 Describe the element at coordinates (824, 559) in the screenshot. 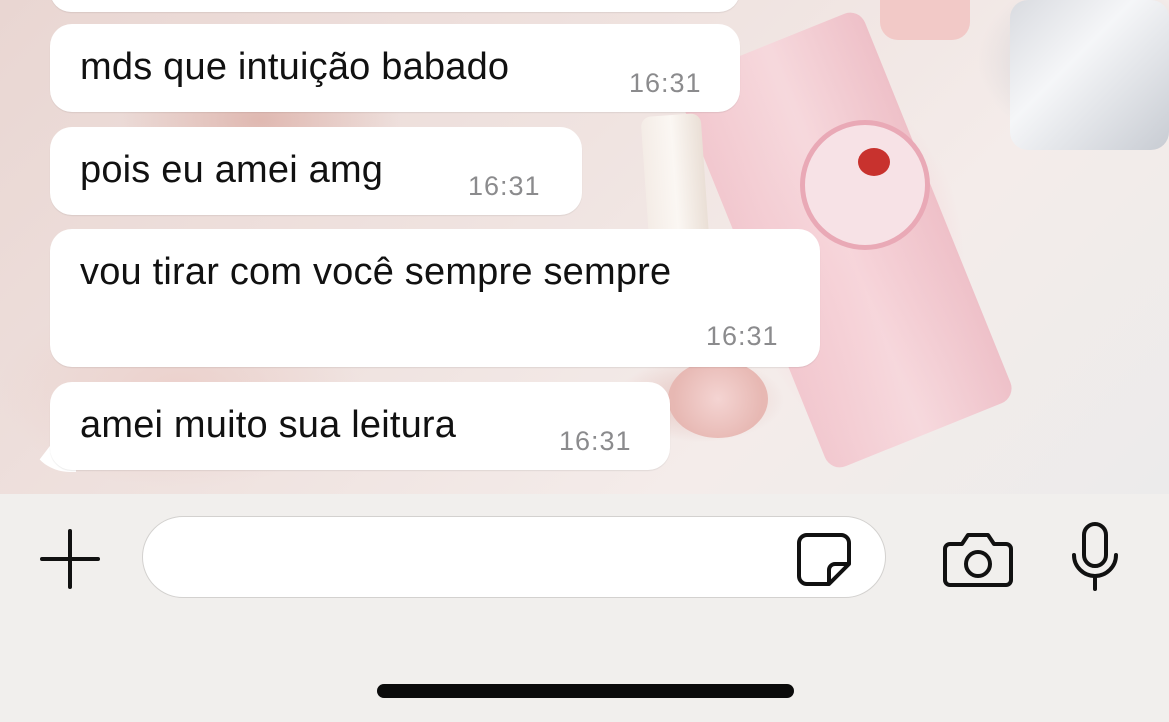

I see `sticker-icon` at that location.